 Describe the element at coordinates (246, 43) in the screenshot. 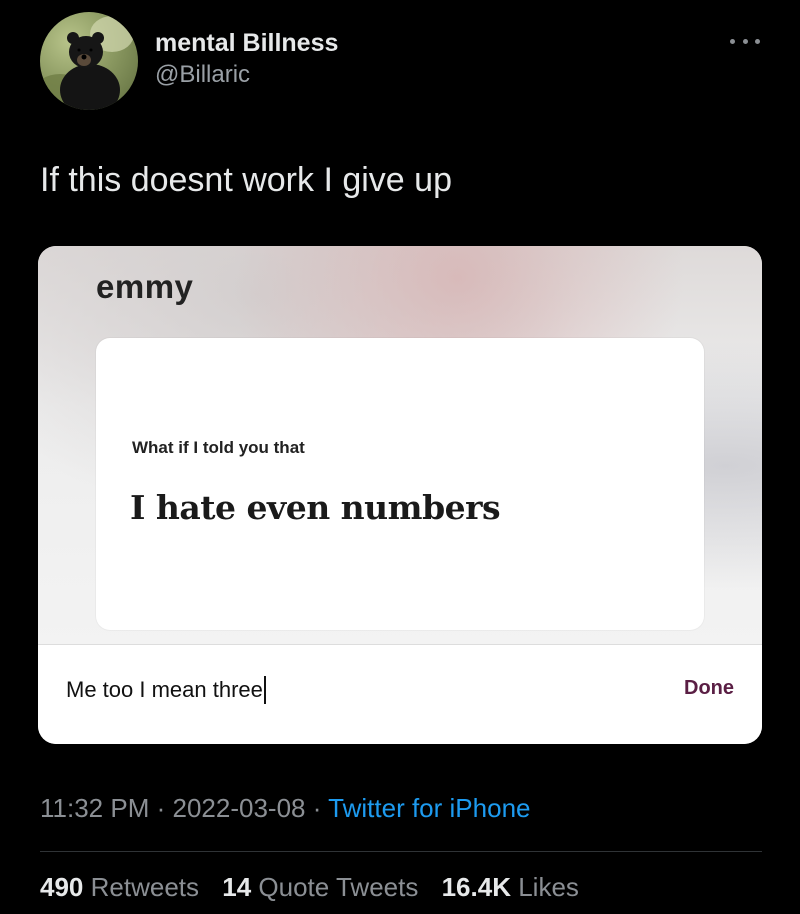

I see `display-name: mental Billness` at that location.